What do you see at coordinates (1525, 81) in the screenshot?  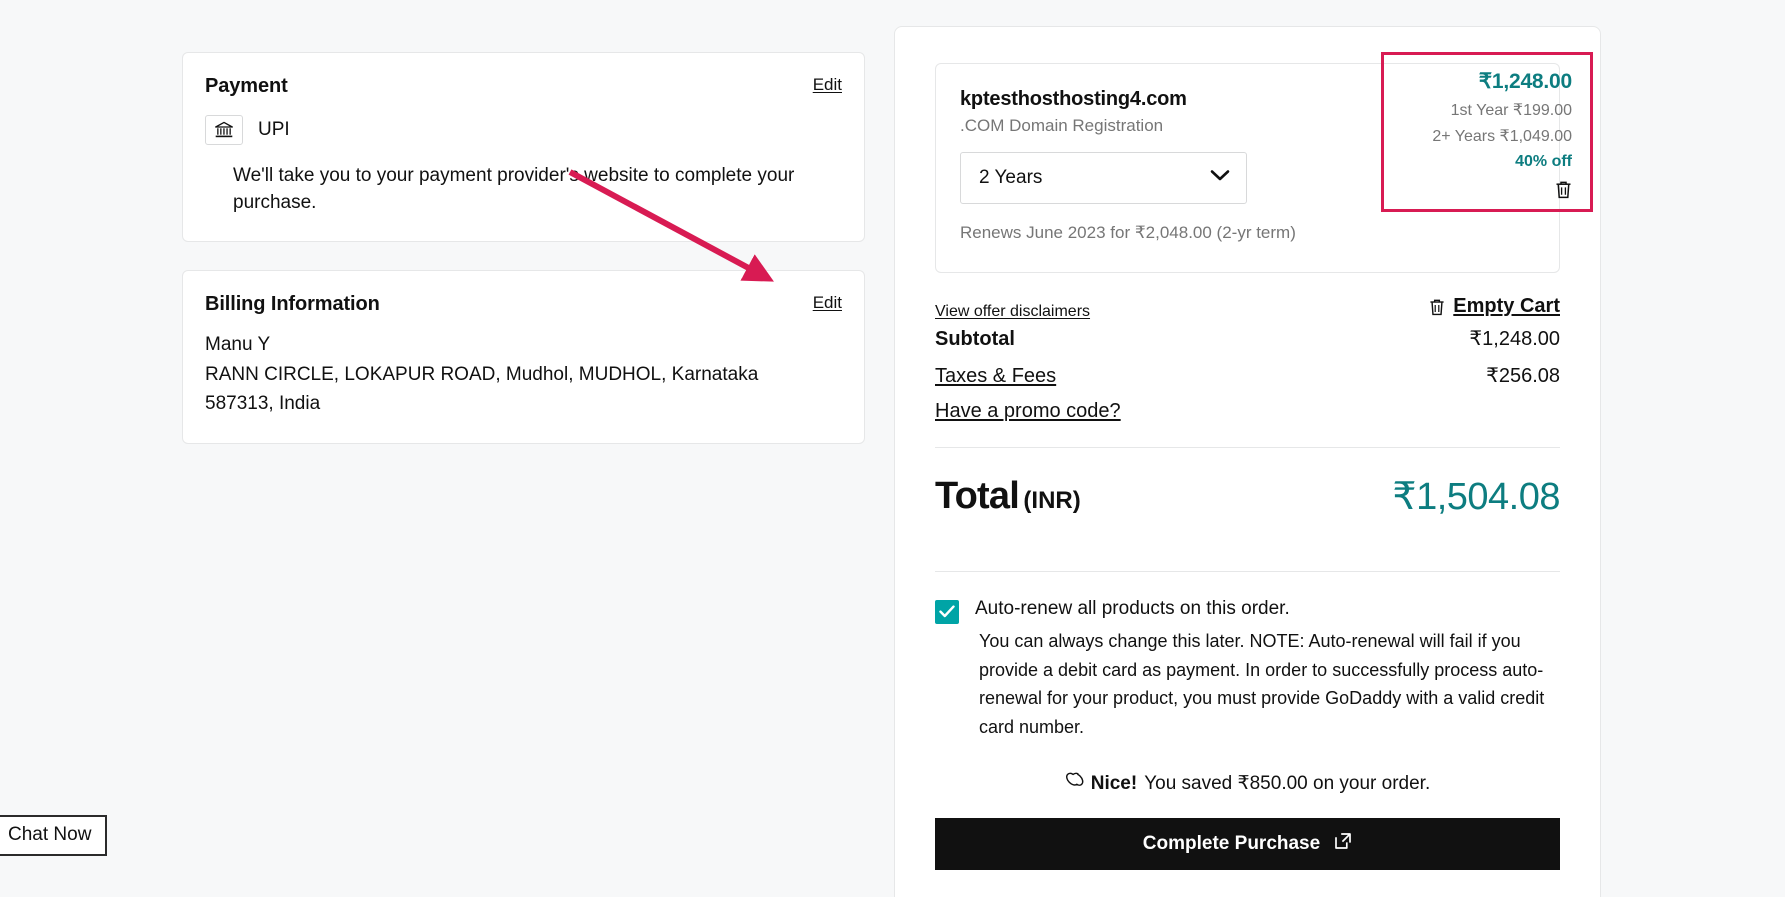 I see `cart-item-price: ₹1,248.00` at bounding box center [1525, 81].